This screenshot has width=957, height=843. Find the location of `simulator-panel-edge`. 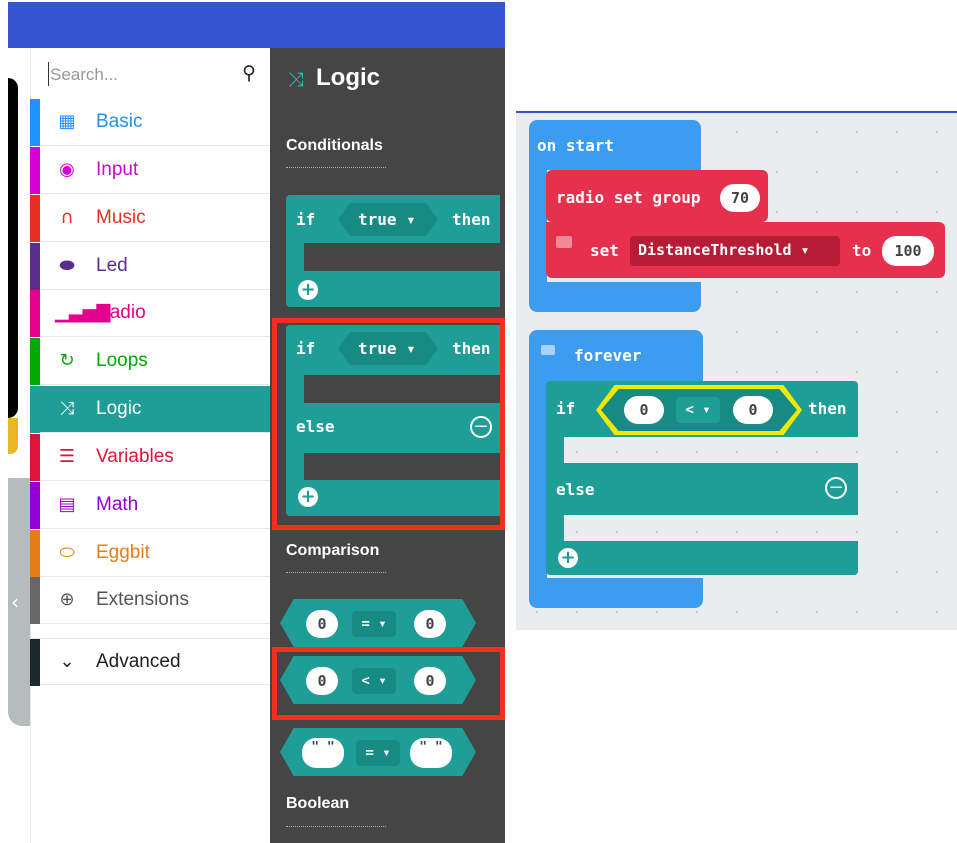

simulator-panel-edge is located at coordinates (13, 436).